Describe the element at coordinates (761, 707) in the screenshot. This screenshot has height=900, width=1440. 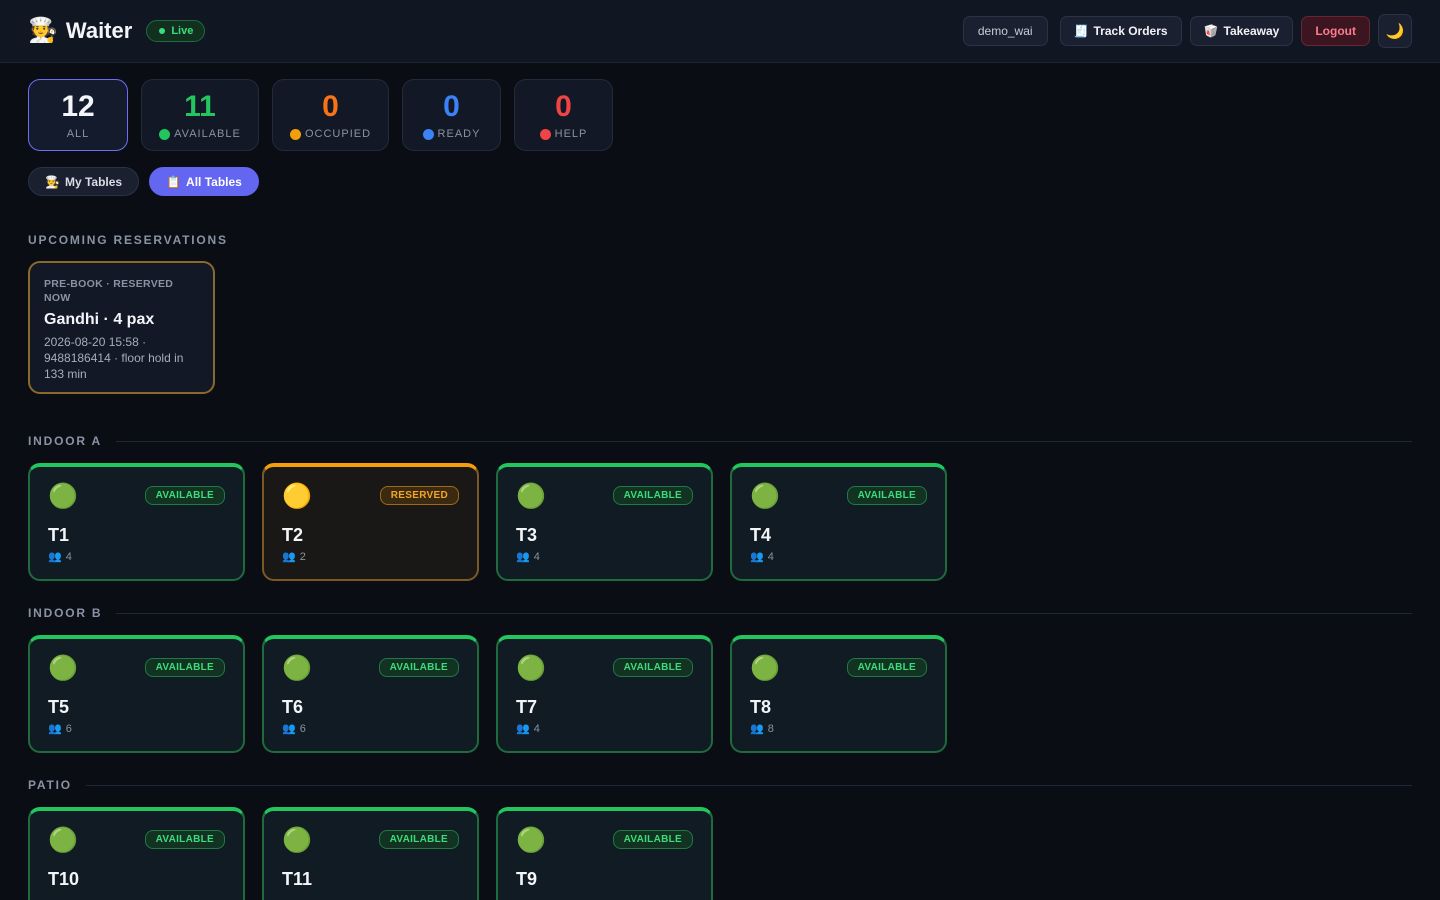
I see `table-name: T8` at that location.